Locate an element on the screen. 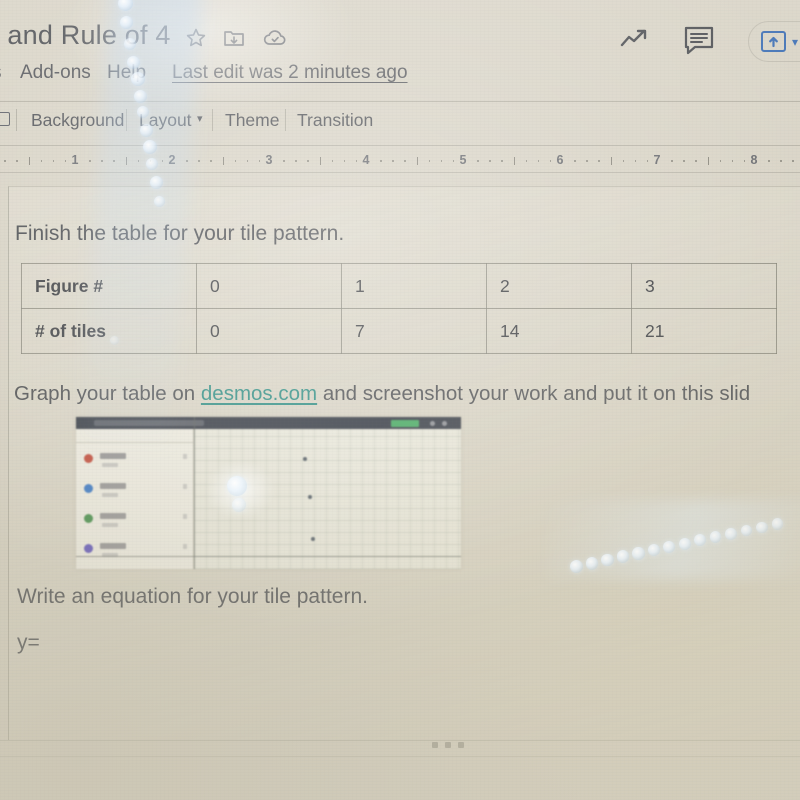 This screenshot has width=800, height=800. flare-bokeh is located at coordinates (125, 5).